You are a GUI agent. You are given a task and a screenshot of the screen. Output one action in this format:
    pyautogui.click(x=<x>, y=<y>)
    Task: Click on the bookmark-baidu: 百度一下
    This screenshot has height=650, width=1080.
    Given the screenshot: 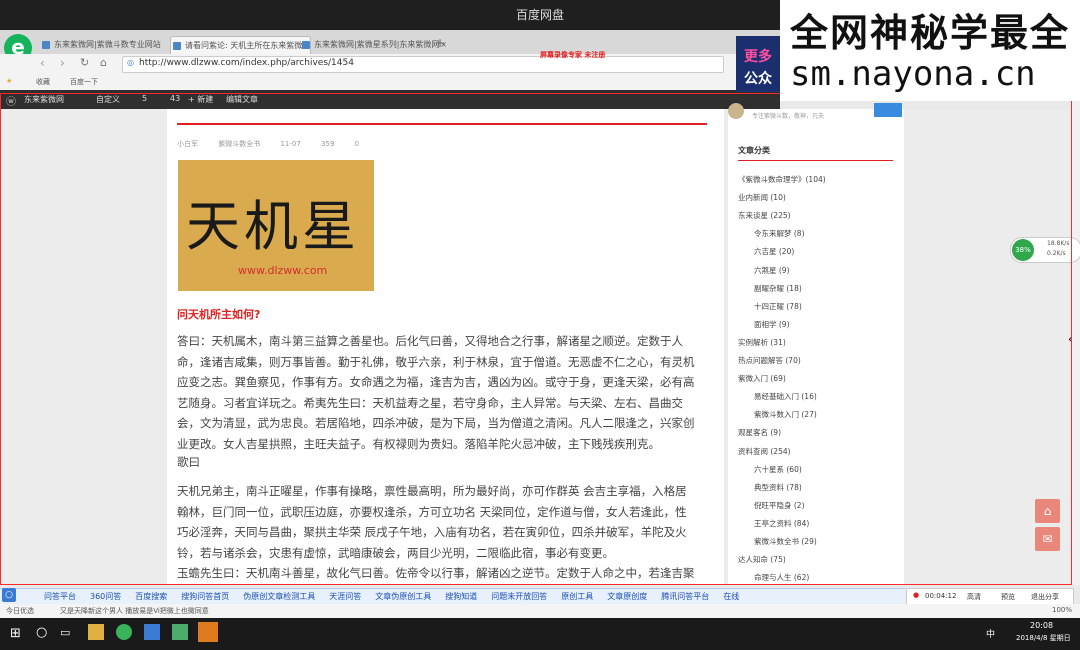 What is the action you would take?
    pyautogui.click(x=84, y=82)
    